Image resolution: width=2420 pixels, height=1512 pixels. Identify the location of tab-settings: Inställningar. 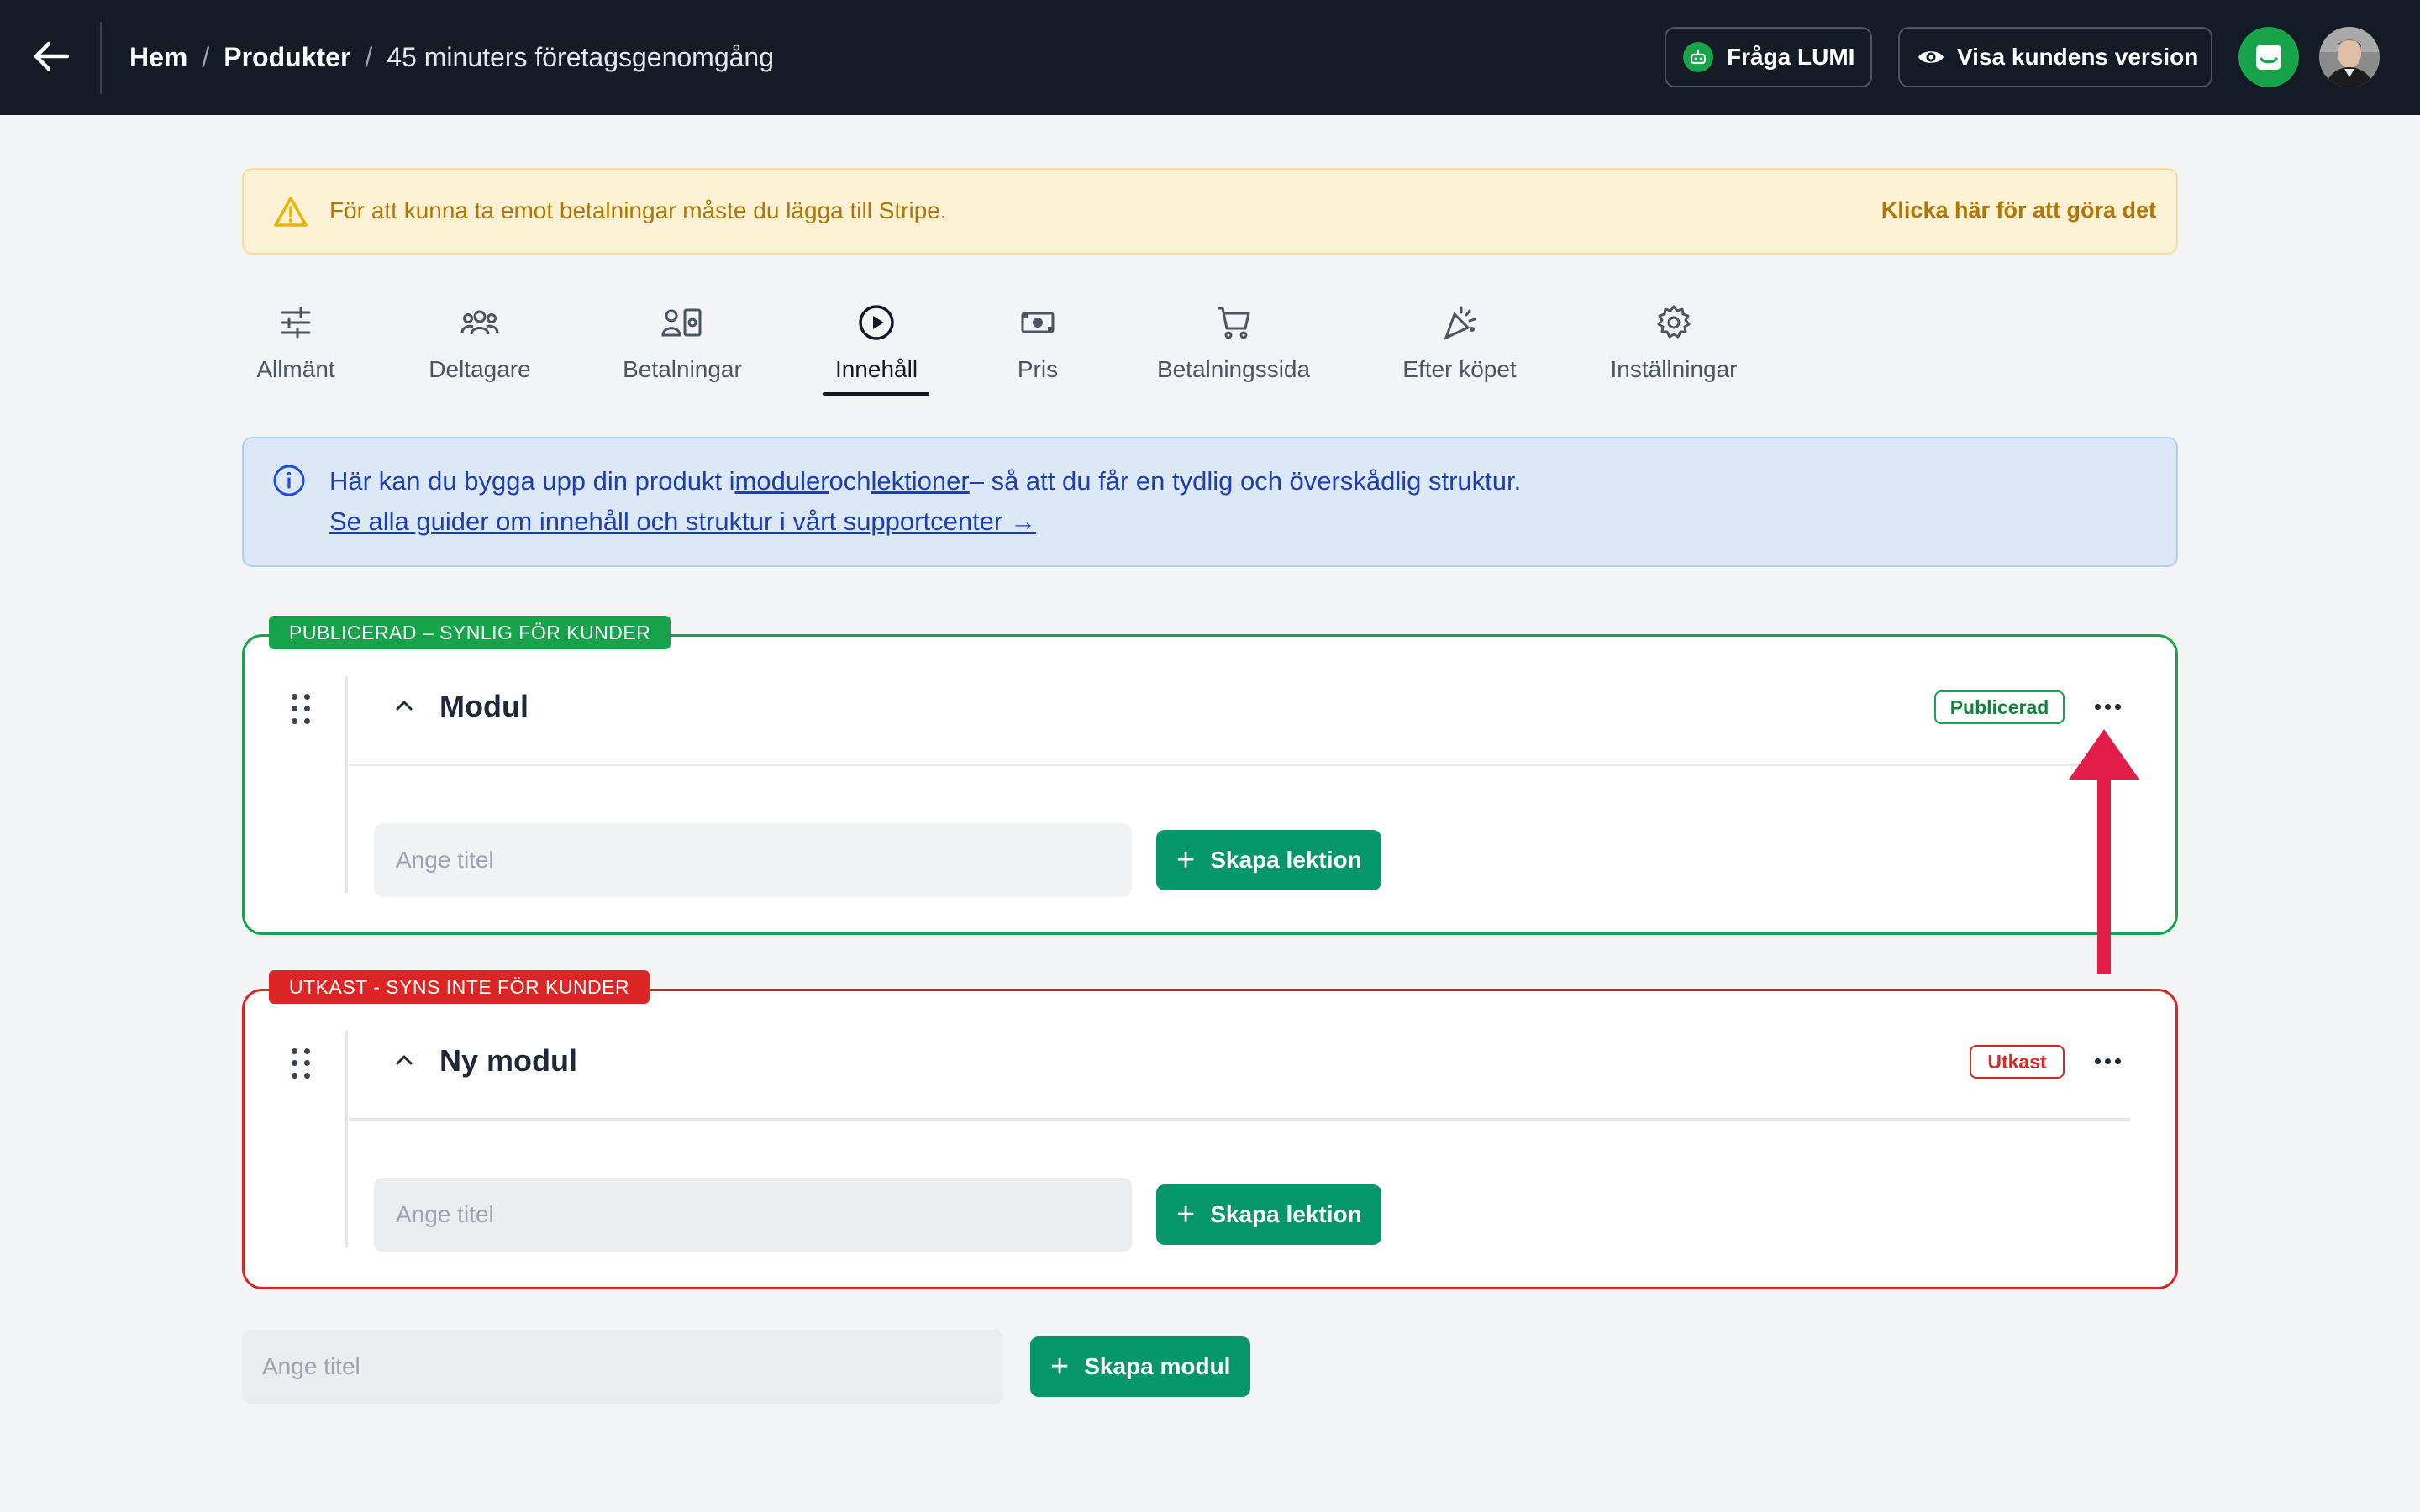
(1674, 342).